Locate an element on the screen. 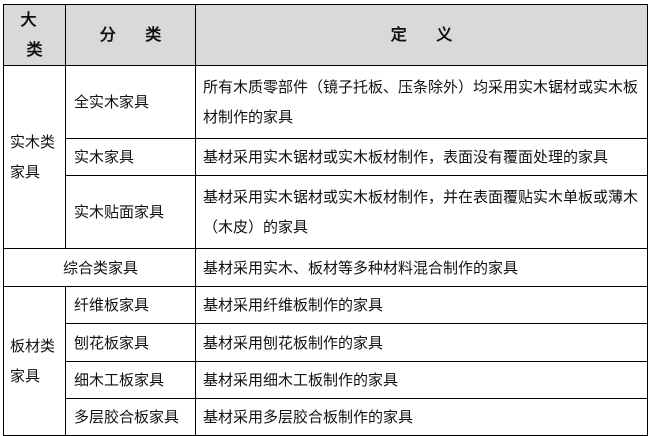  definition-cell: 所有木质零部件（镜子托板、压条除外）均采用实木锯材或实木板材制作的家具 is located at coordinates (421, 102).